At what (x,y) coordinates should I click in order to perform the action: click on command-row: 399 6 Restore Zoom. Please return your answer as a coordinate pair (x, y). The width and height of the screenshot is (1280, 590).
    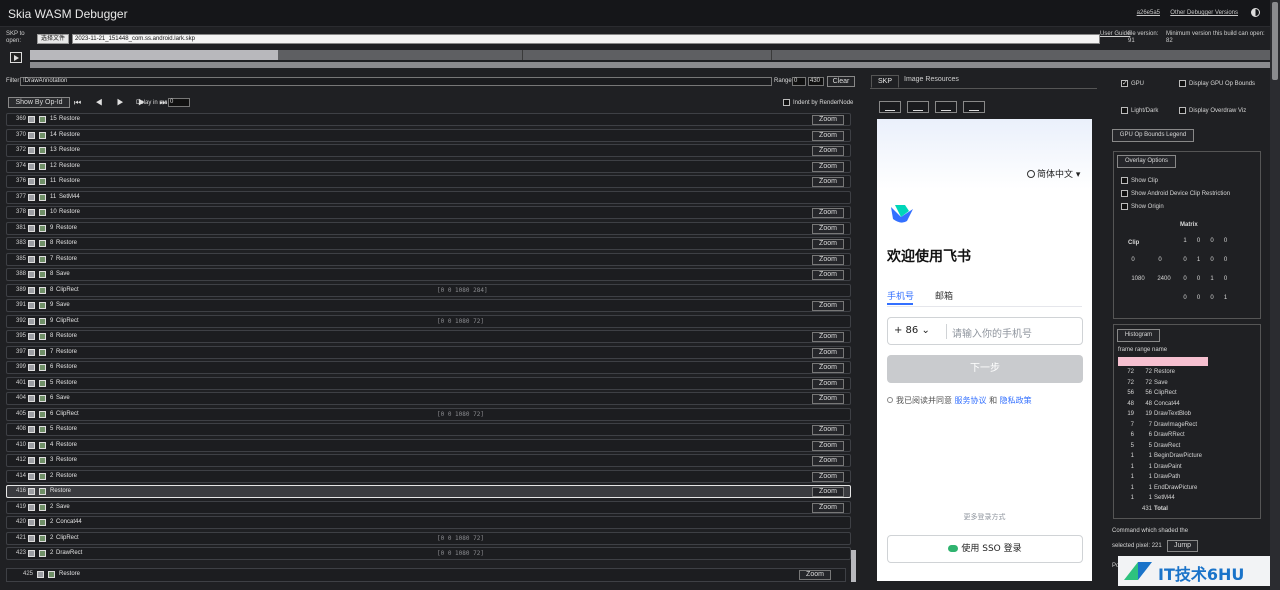
    Looking at the image, I should click on (428, 367).